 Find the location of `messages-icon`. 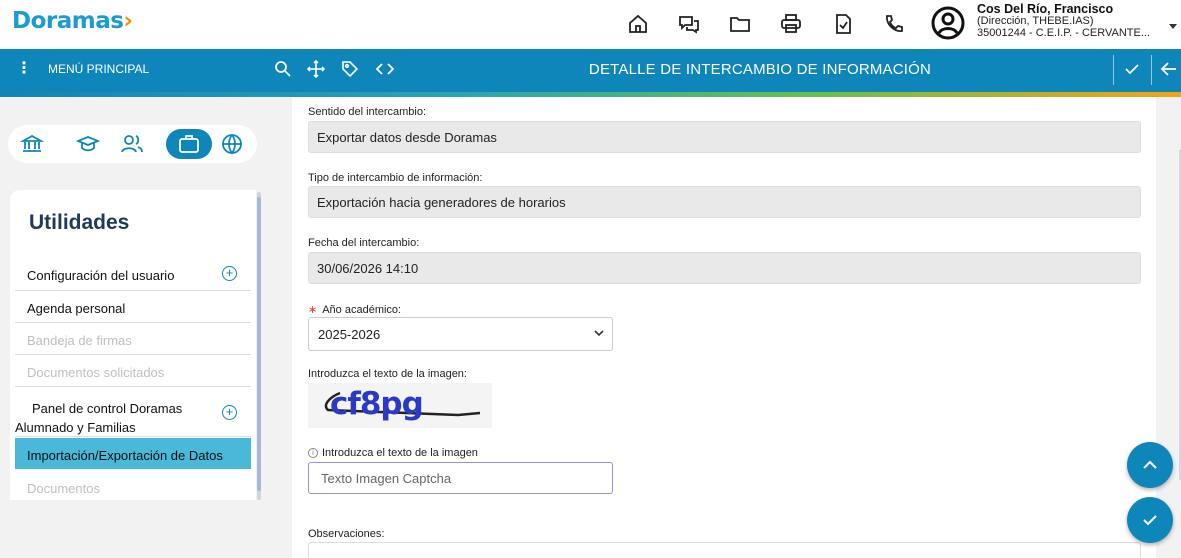

messages-icon is located at coordinates (689, 24).